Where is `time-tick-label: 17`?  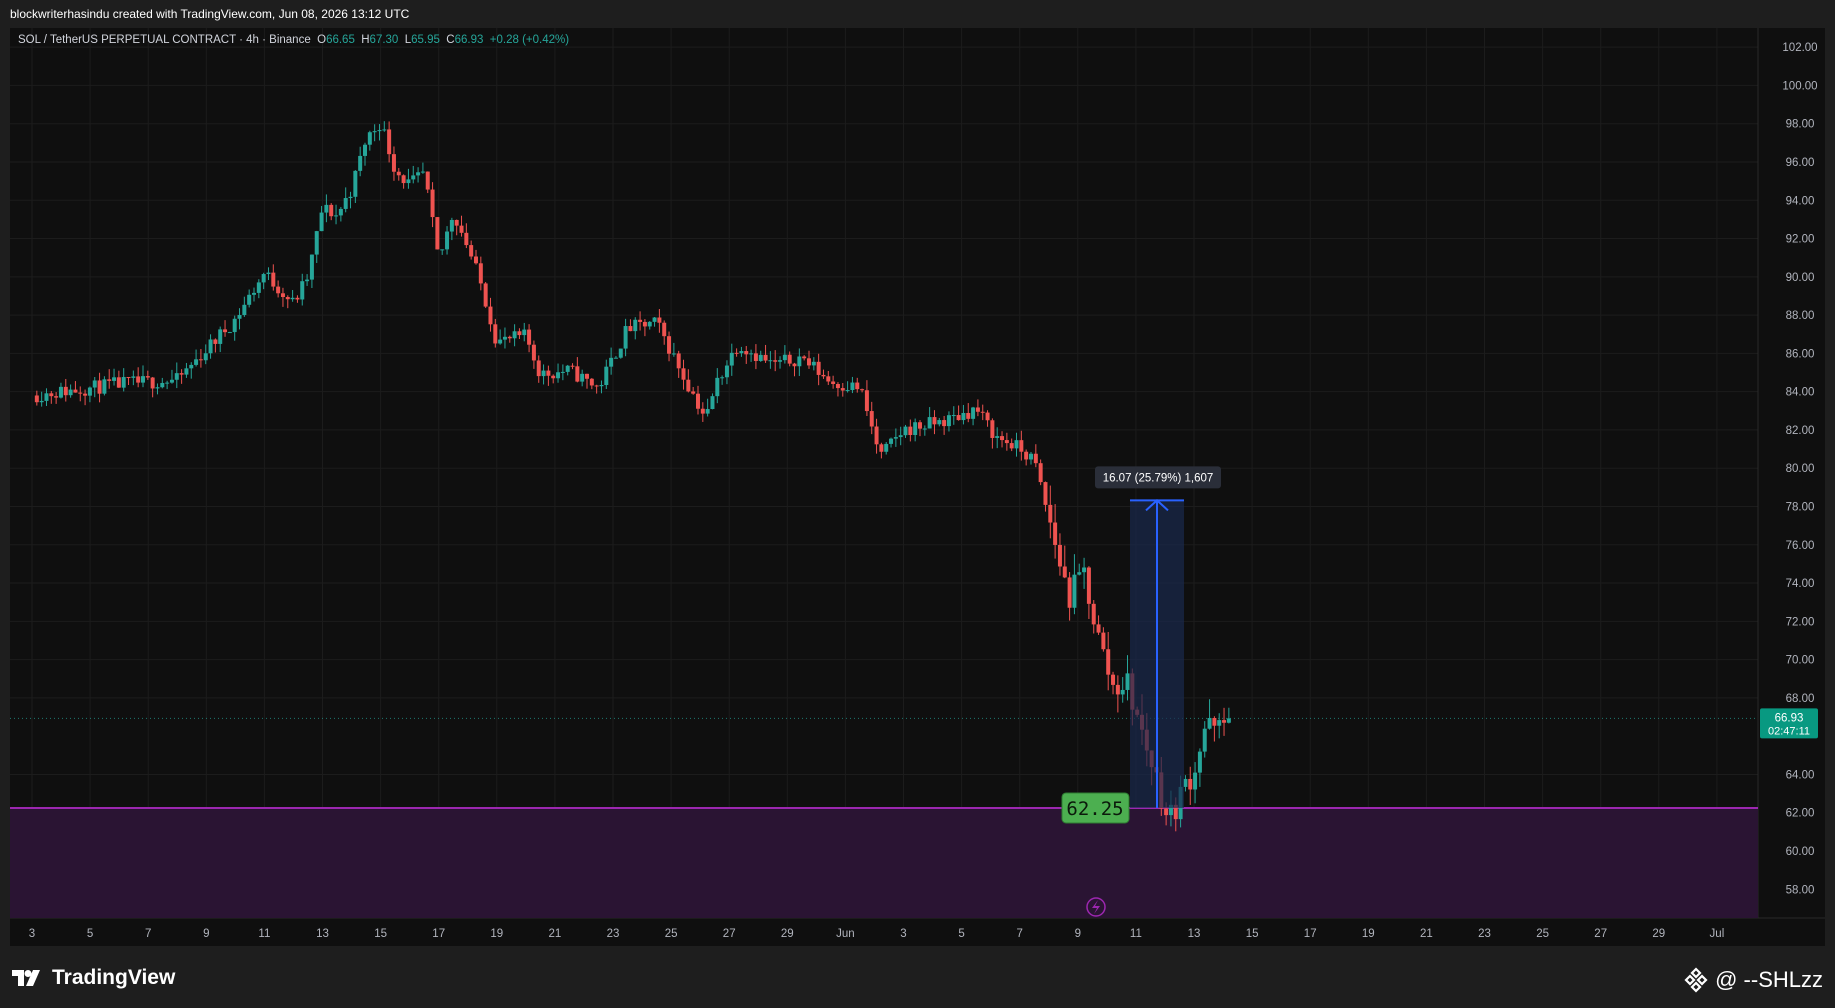 time-tick-label: 17 is located at coordinates (1310, 934).